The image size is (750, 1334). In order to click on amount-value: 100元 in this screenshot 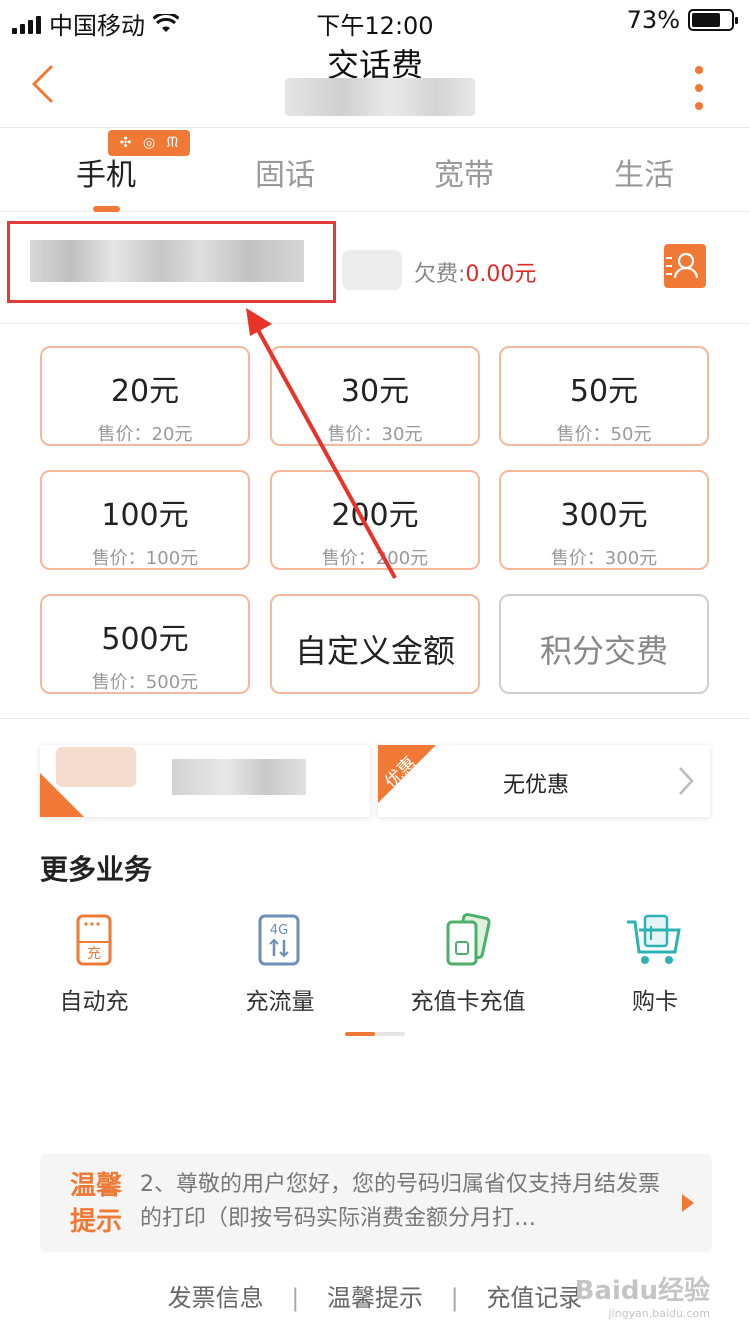, I will do `click(145, 515)`.